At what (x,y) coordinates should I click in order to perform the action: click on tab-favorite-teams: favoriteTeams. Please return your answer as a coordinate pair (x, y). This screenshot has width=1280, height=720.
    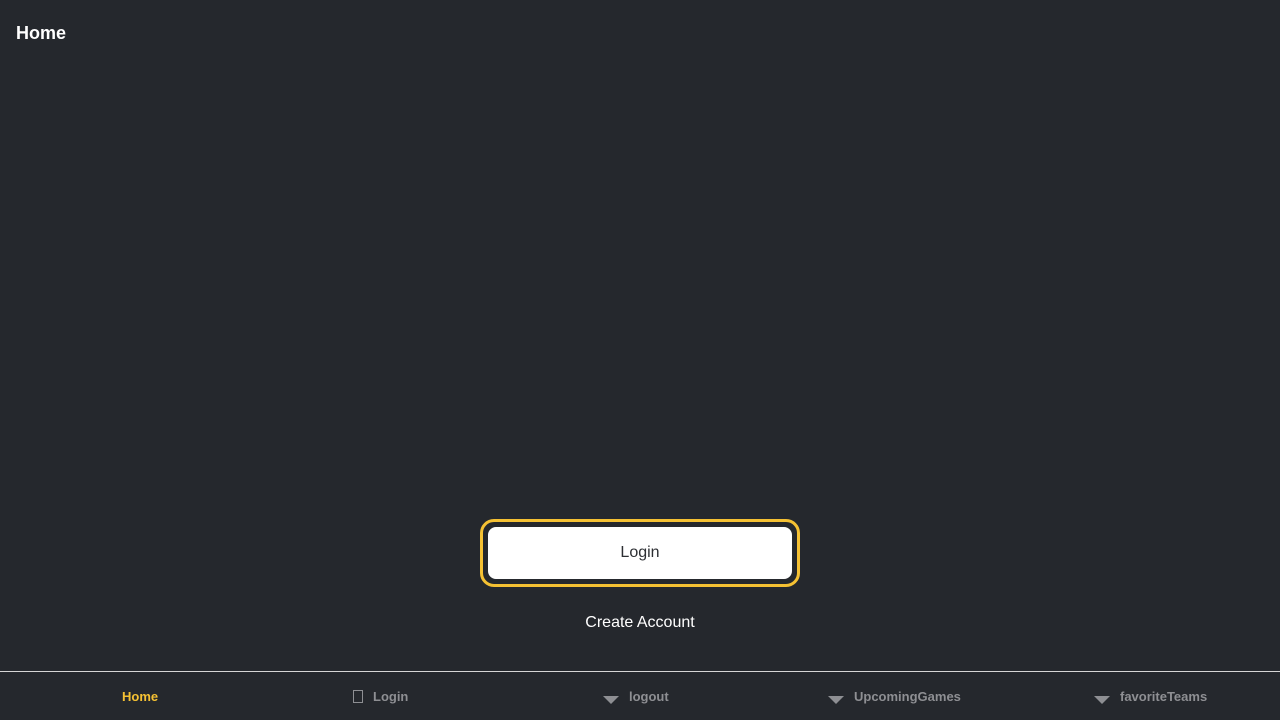
    Looking at the image, I should click on (1150, 696).